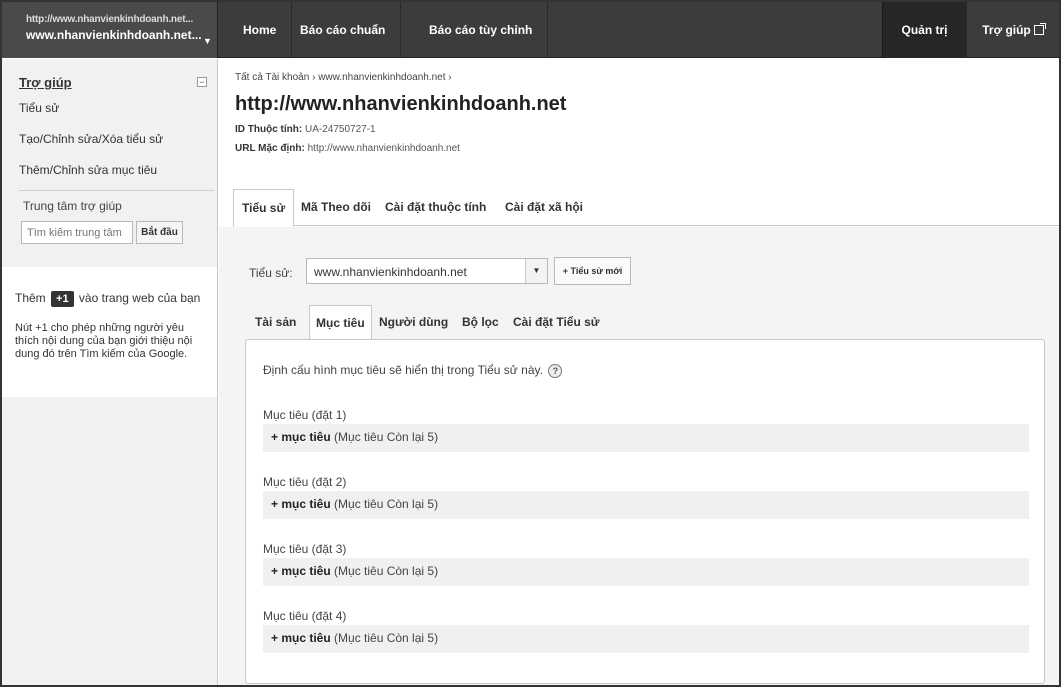 This screenshot has width=1061, height=687. Describe the element at coordinates (62, 299) in the screenshot. I see `plus-one-button: +1` at that location.